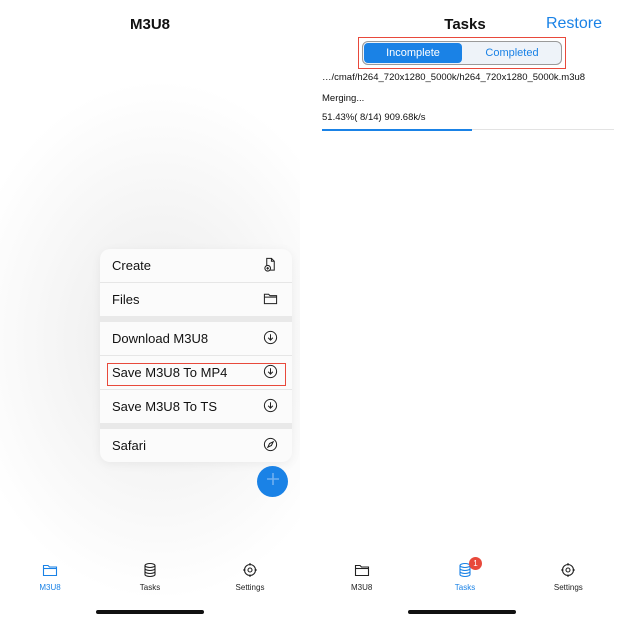  I want to click on menu-item-label: Files, so click(126, 299).